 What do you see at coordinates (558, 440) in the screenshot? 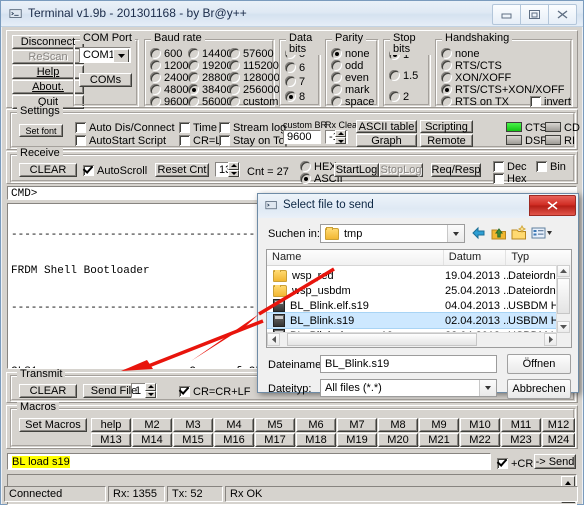
I see `macro-24-button: M24` at bounding box center [558, 440].